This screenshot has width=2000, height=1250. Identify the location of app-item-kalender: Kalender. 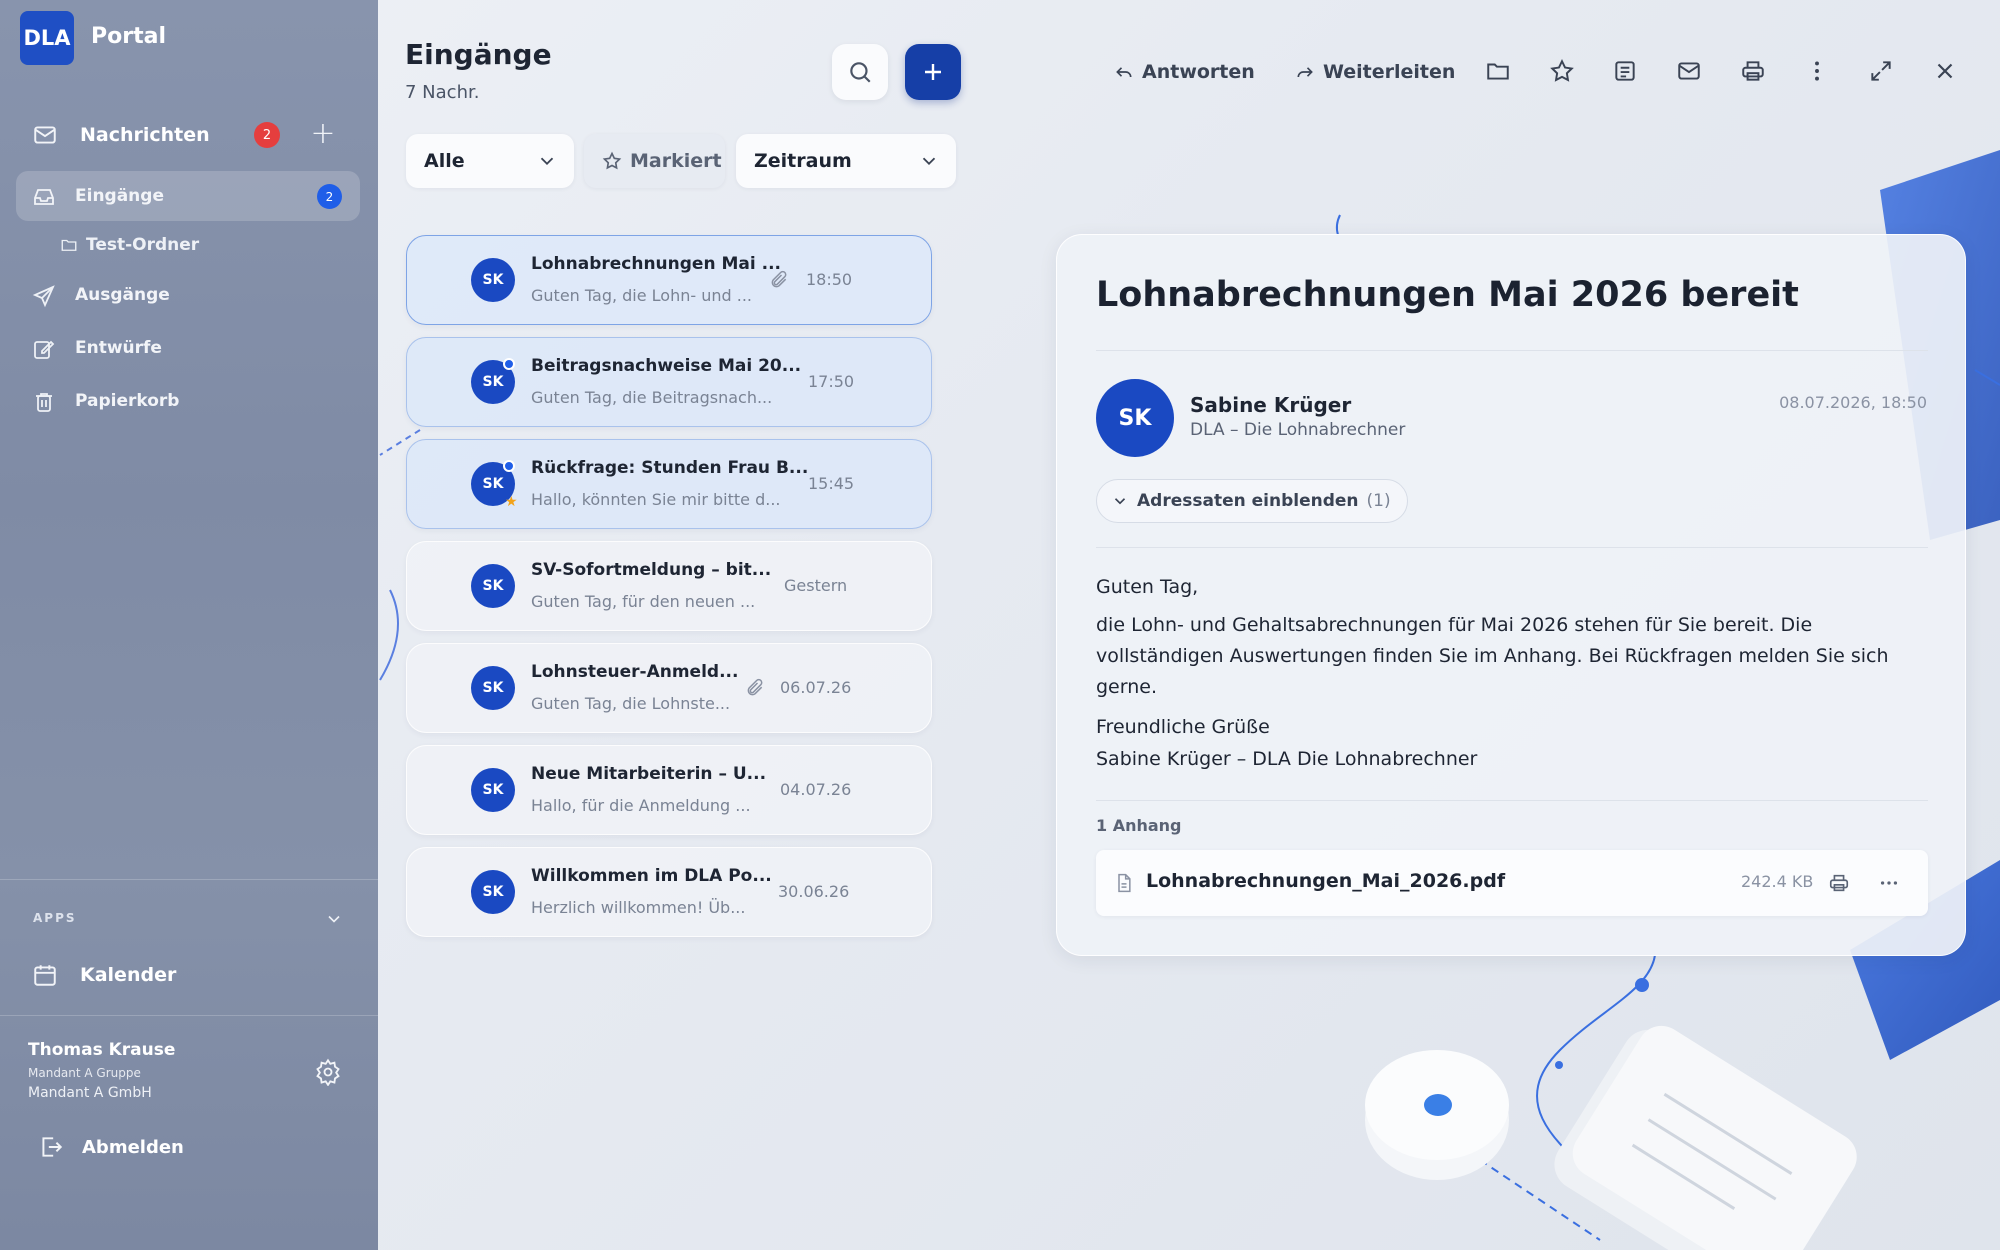
(104, 975).